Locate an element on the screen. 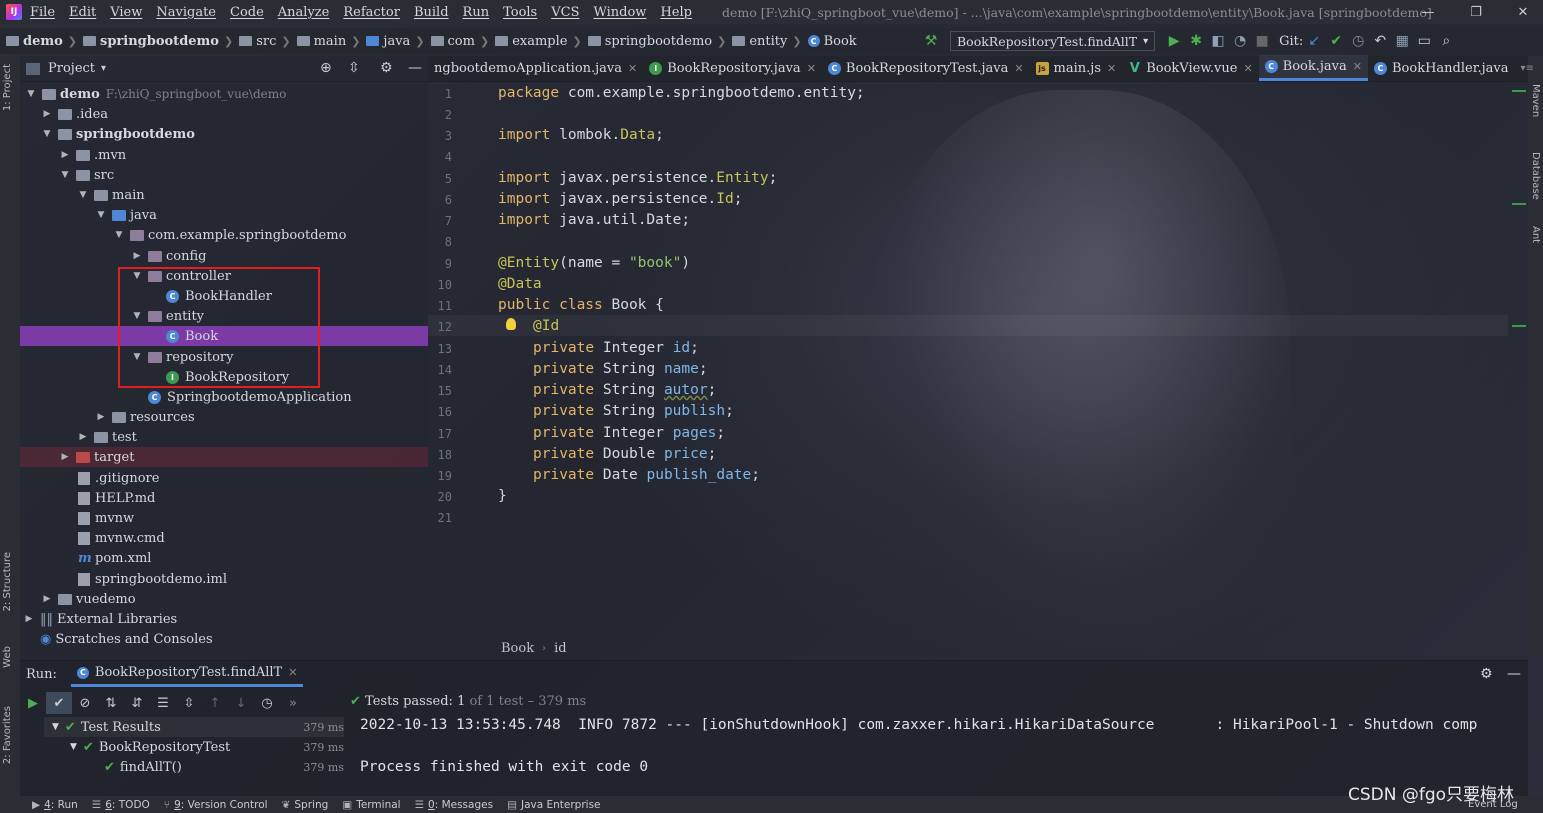 The image size is (1543, 813). breadcrumb-main: main ❯ is located at coordinates (328, 41).